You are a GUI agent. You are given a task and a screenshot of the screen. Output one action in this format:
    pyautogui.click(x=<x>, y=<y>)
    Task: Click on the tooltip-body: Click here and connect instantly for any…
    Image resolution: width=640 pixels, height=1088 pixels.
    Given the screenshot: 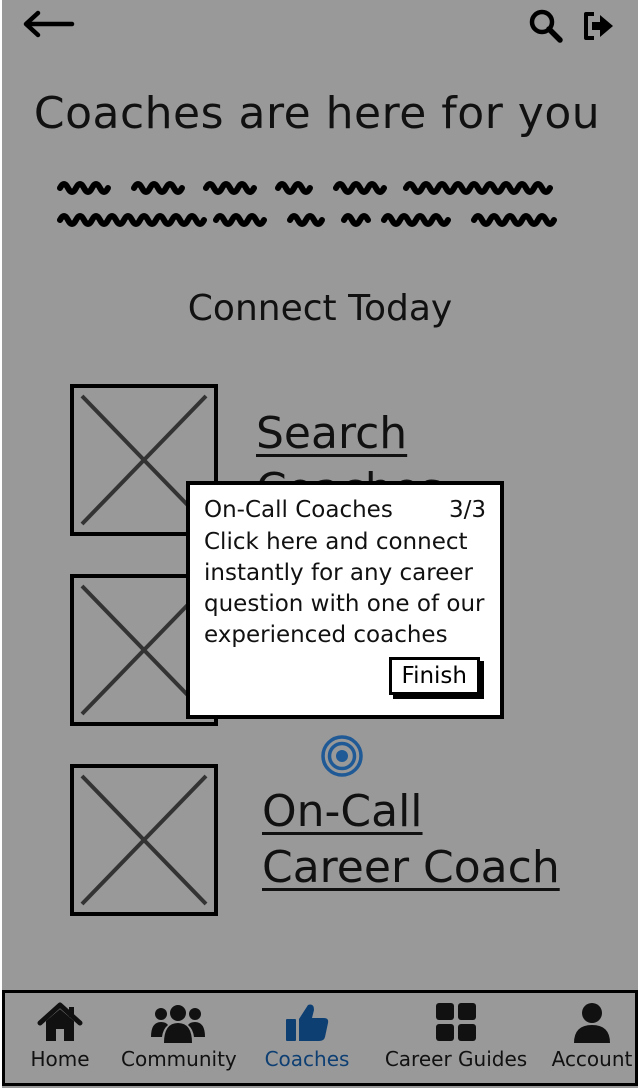 What is the action you would take?
    pyautogui.click(x=344, y=588)
    